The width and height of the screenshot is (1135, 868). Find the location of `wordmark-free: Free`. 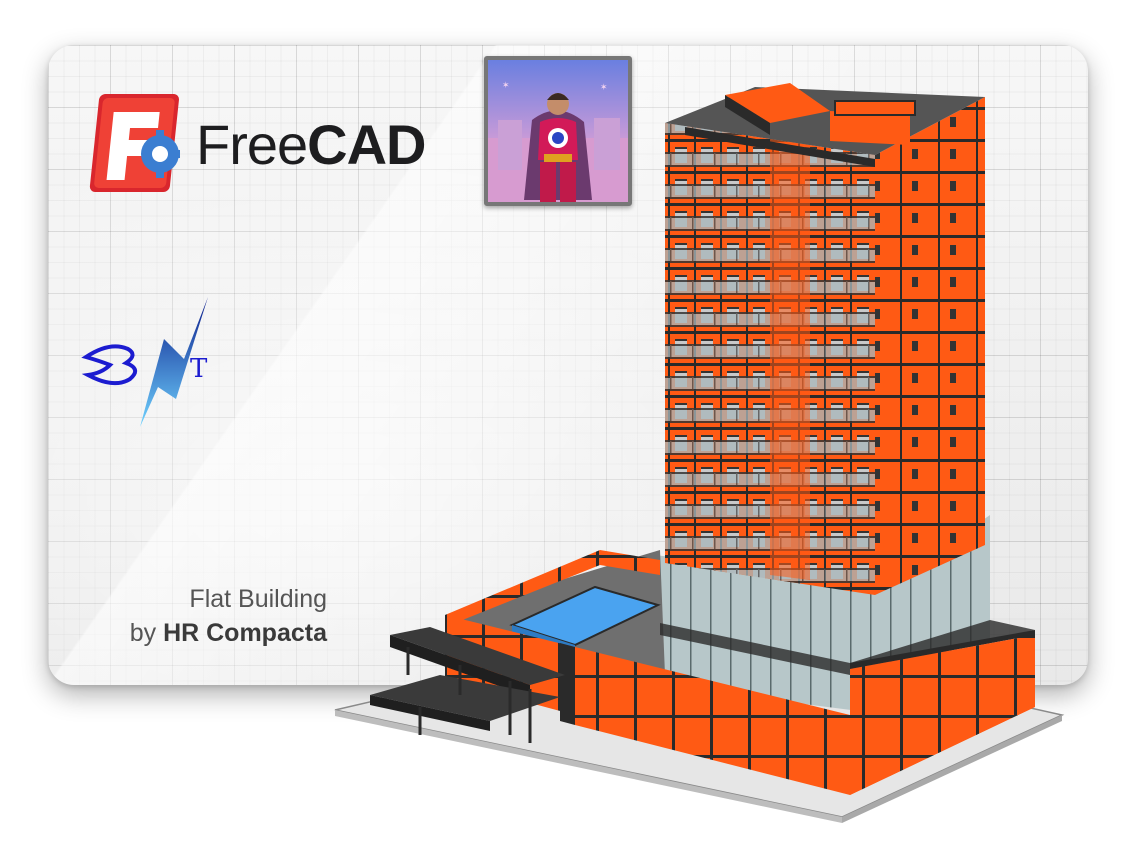

wordmark-free: Free is located at coordinates (252, 144).